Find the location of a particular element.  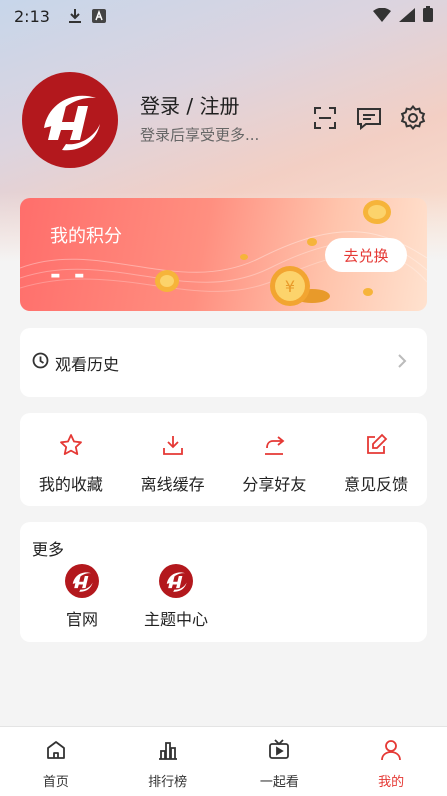

share-button: 分享好友 is located at coordinates (275, 459).